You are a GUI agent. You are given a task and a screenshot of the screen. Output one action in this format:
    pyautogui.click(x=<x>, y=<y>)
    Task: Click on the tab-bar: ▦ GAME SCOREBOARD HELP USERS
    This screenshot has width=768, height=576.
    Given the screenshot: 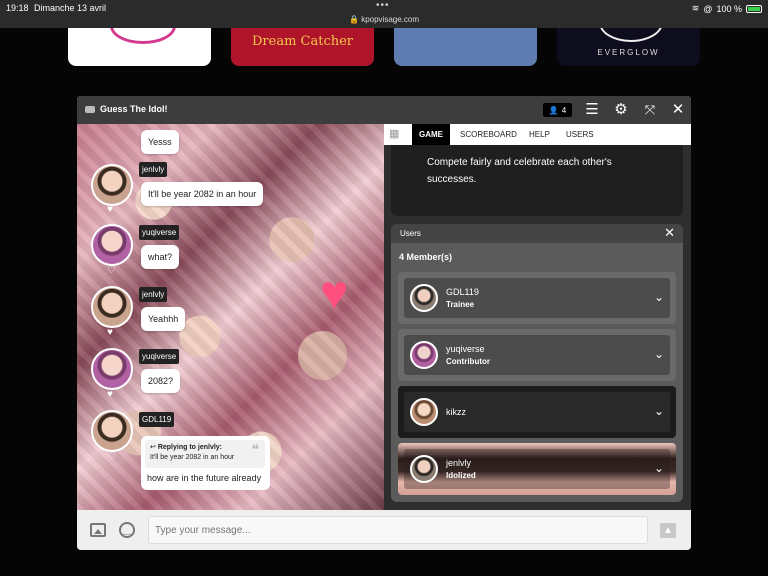 What is the action you would take?
    pyautogui.click(x=537, y=134)
    